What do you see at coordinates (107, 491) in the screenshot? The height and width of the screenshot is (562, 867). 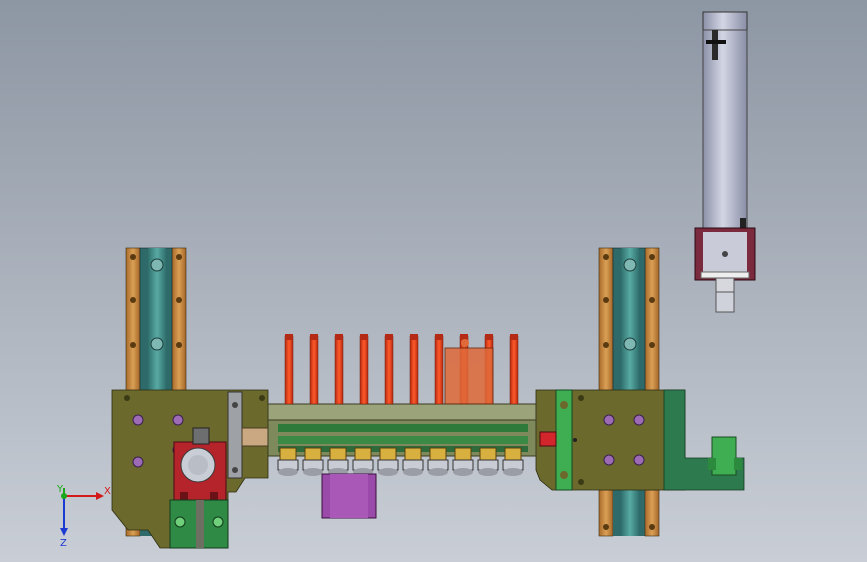 I see `axis-x-label: X` at bounding box center [107, 491].